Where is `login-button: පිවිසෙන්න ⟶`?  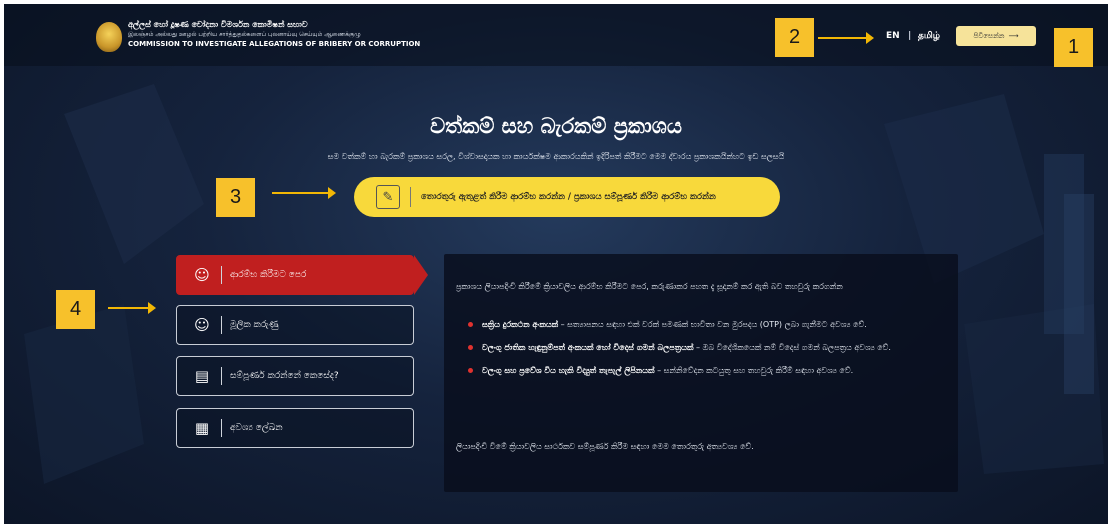
login-button: පිවිසෙන්න ⟶ is located at coordinates (996, 36).